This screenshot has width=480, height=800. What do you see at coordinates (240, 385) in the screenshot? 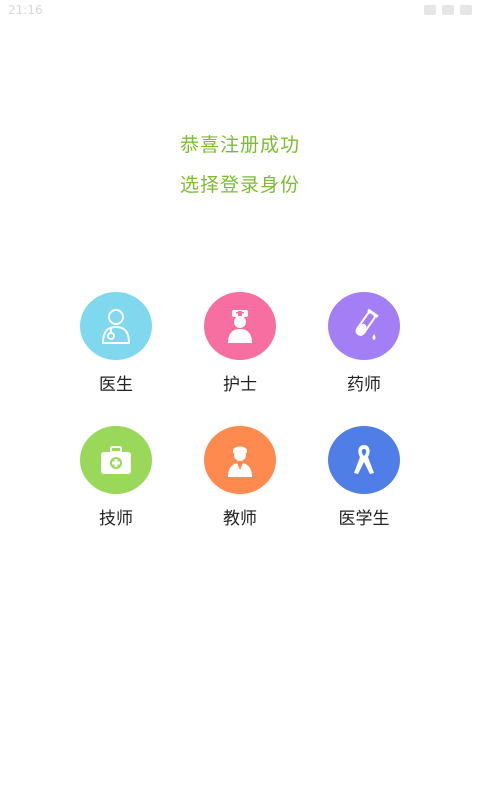
I see `role-label-nurse: 护士` at bounding box center [240, 385].